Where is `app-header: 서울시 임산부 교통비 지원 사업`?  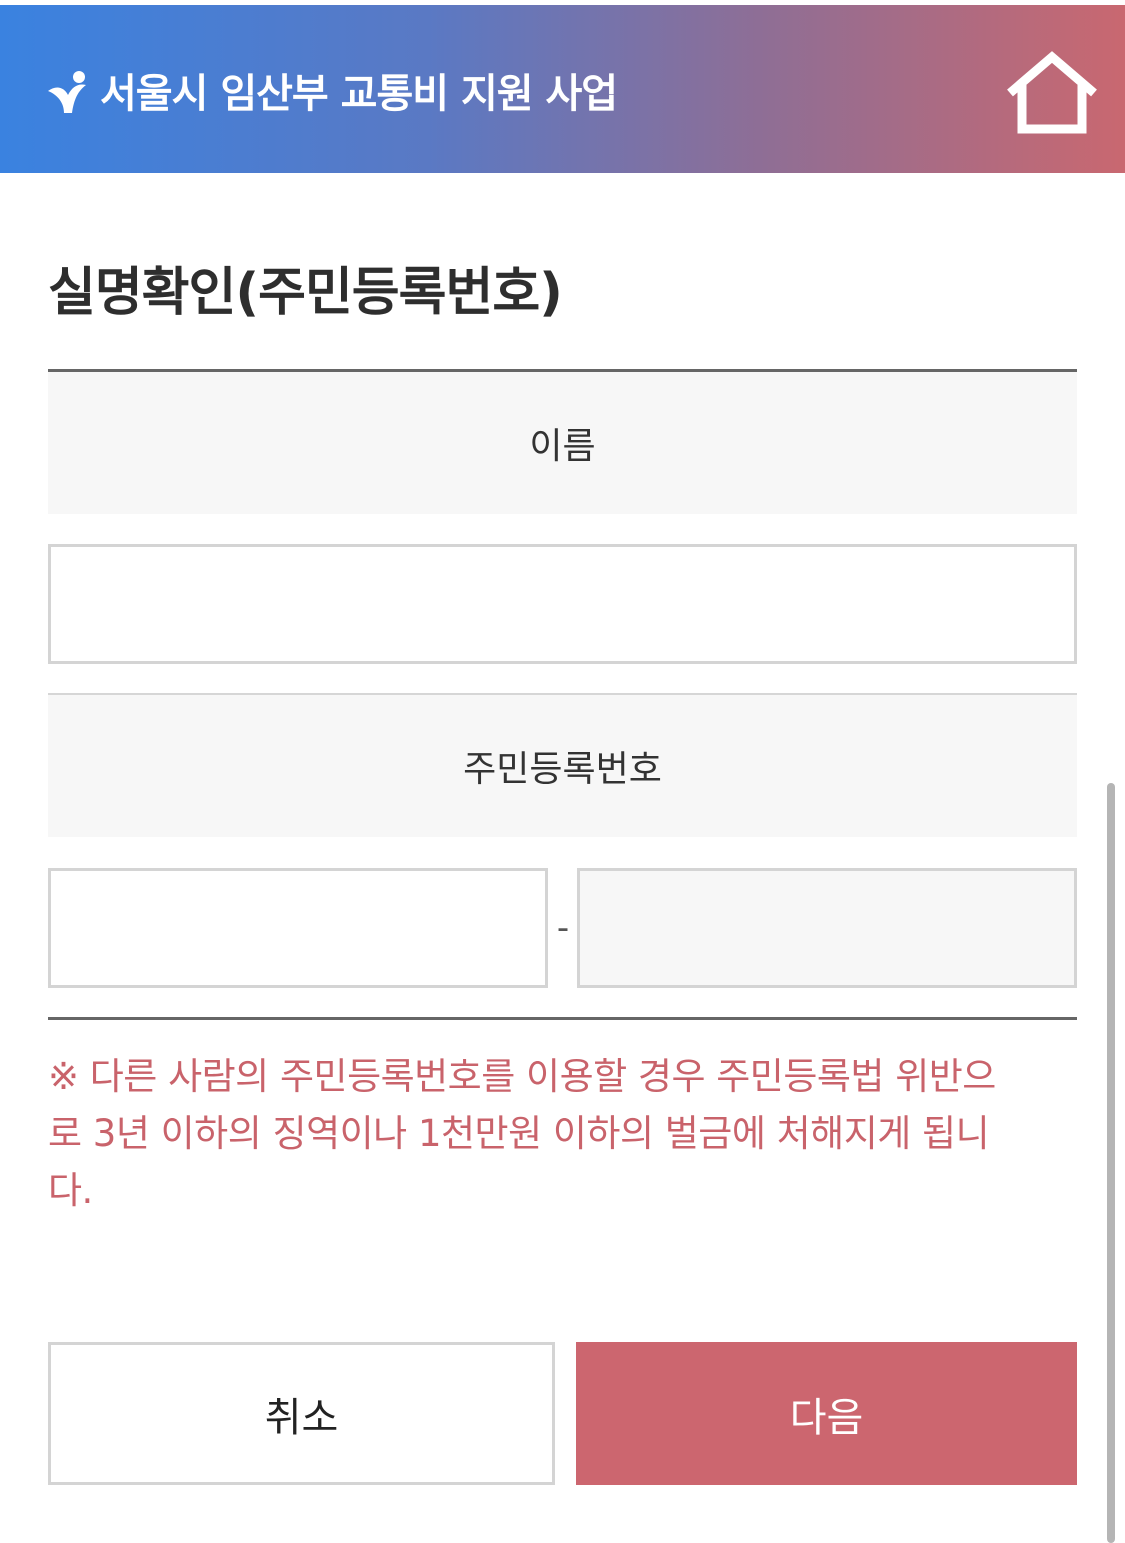
app-header: 서울시 임산부 교통비 지원 사업 is located at coordinates (562, 89).